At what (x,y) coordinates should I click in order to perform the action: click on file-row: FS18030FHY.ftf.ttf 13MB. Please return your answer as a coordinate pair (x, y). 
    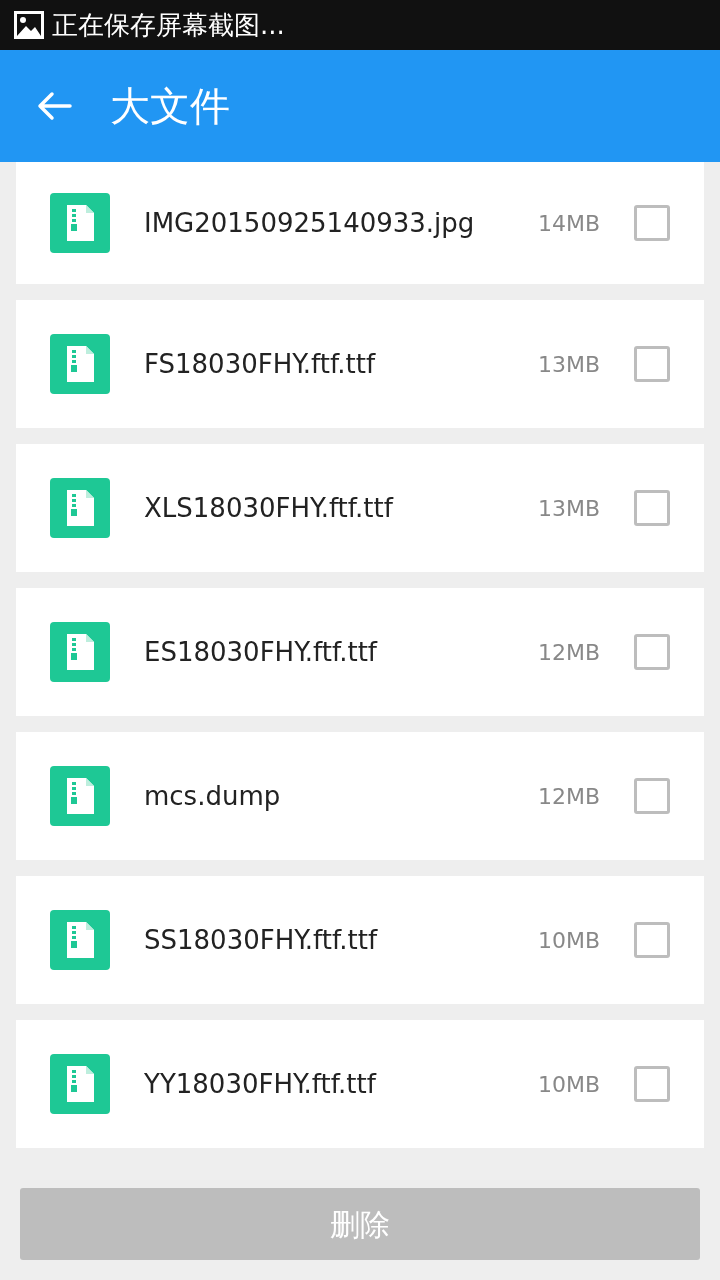
    Looking at the image, I should click on (360, 364).